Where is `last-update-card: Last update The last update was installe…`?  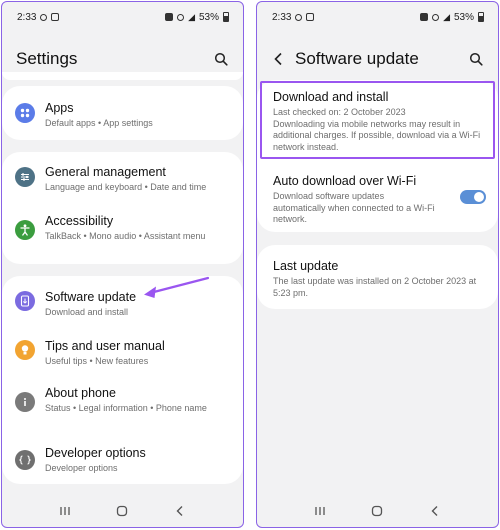 last-update-card: Last update The last update was installe… is located at coordinates (377, 277).